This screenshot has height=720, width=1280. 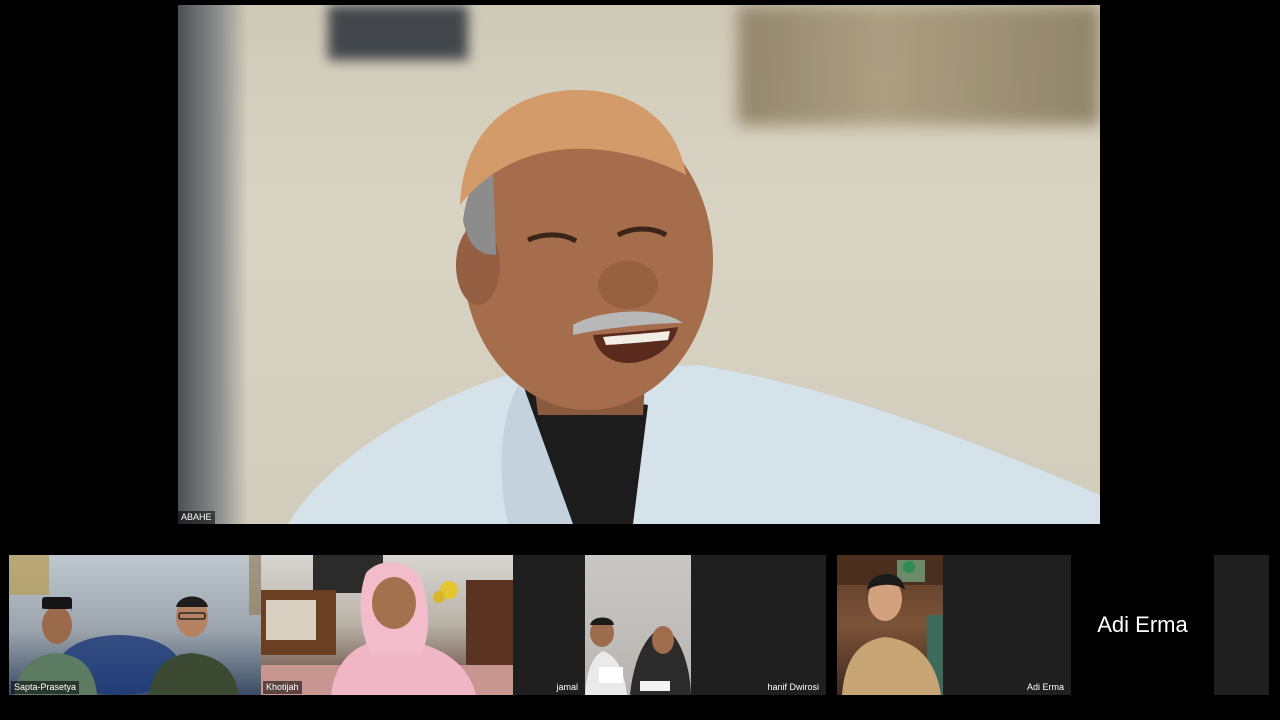 I want to click on participant-display-name: Adi Erma, so click(x=1142, y=624).